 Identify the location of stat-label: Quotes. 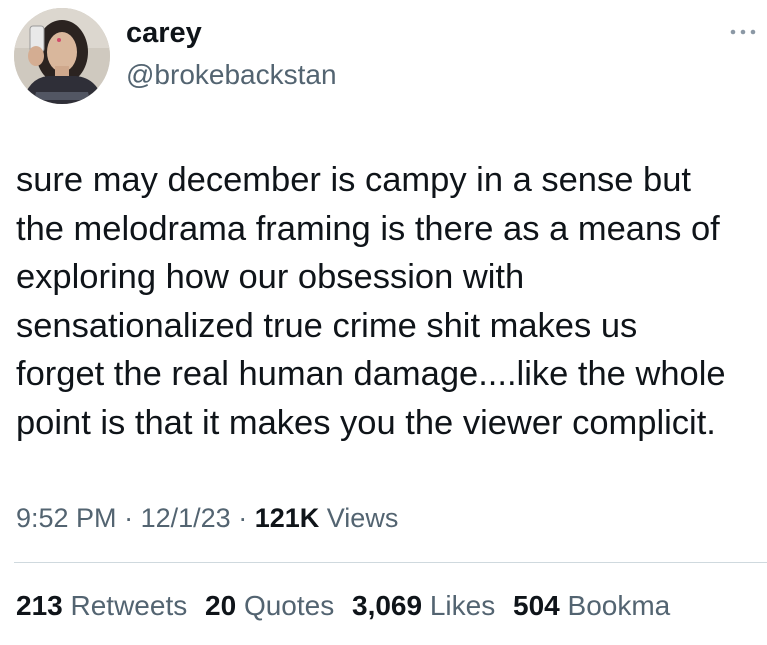
(289, 605).